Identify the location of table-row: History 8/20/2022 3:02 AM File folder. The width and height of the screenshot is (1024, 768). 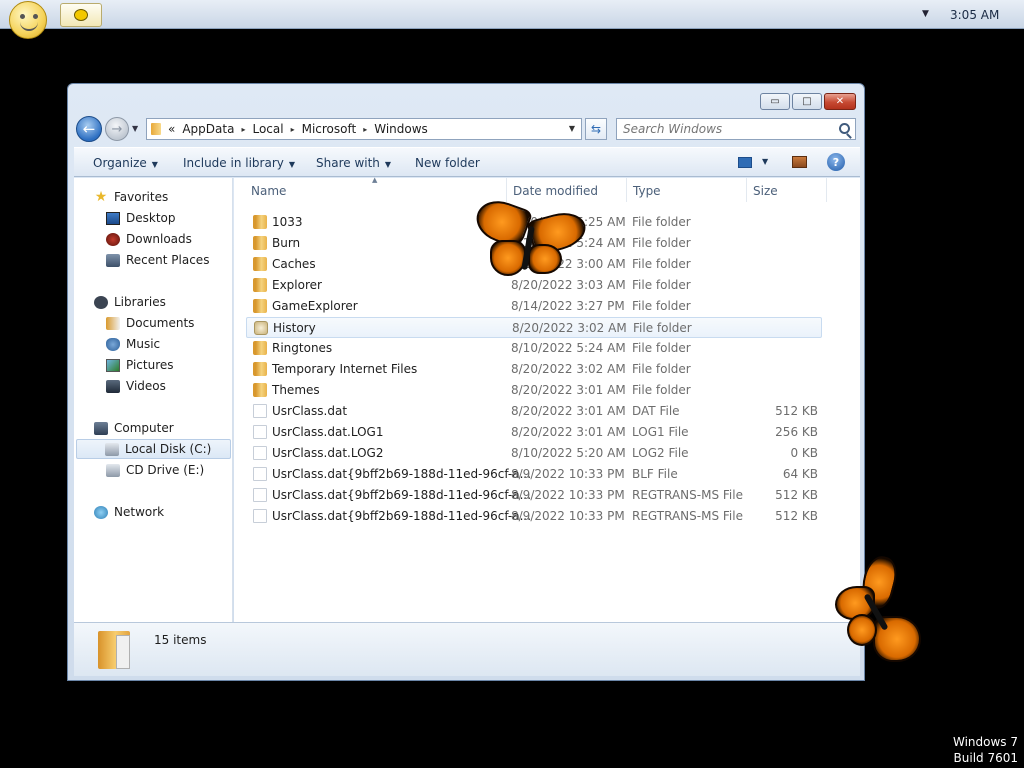
(534, 327).